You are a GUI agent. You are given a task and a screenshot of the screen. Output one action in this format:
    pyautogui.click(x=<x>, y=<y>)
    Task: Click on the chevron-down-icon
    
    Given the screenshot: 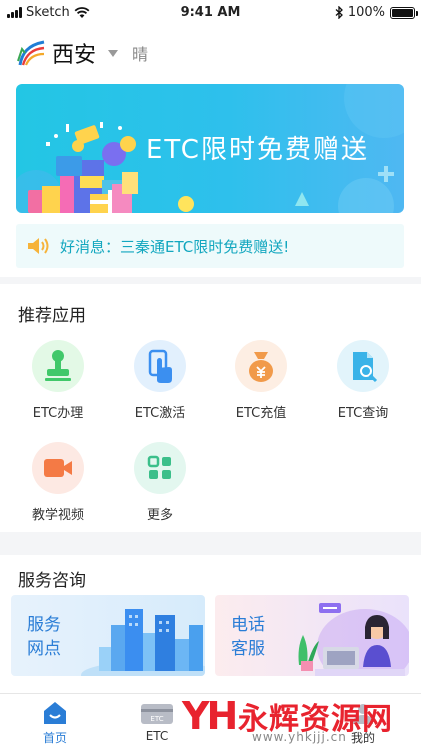 What is the action you would take?
    pyautogui.click(x=113, y=53)
    